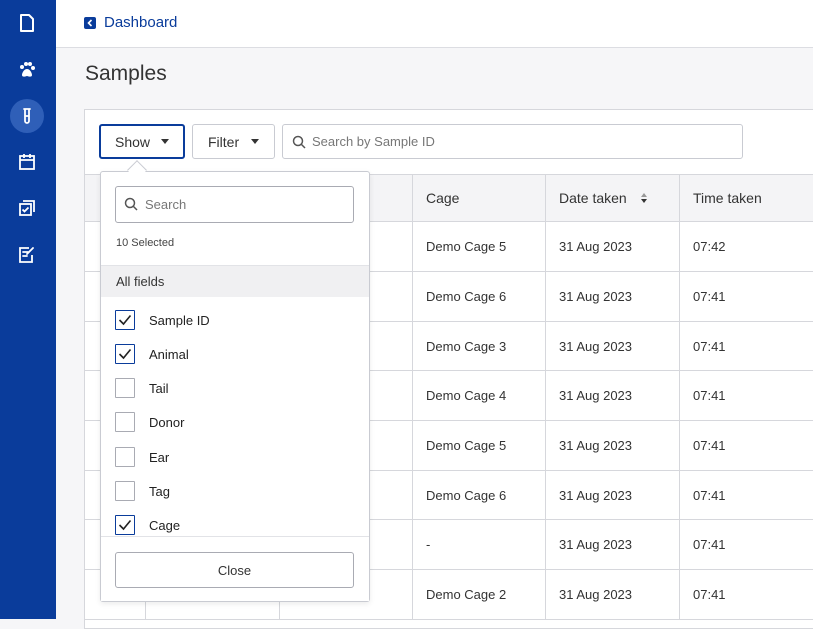 This screenshot has width=813, height=629. Describe the element at coordinates (727, 198) in the screenshot. I see `header-time-label: Time taken` at that location.